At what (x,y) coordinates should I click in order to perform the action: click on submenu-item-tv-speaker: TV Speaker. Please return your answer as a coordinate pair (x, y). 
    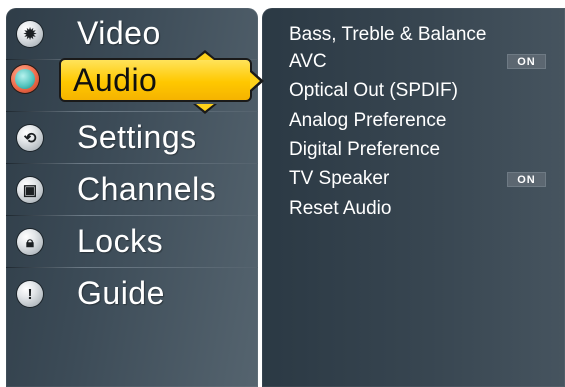
    Looking at the image, I should click on (339, 179).